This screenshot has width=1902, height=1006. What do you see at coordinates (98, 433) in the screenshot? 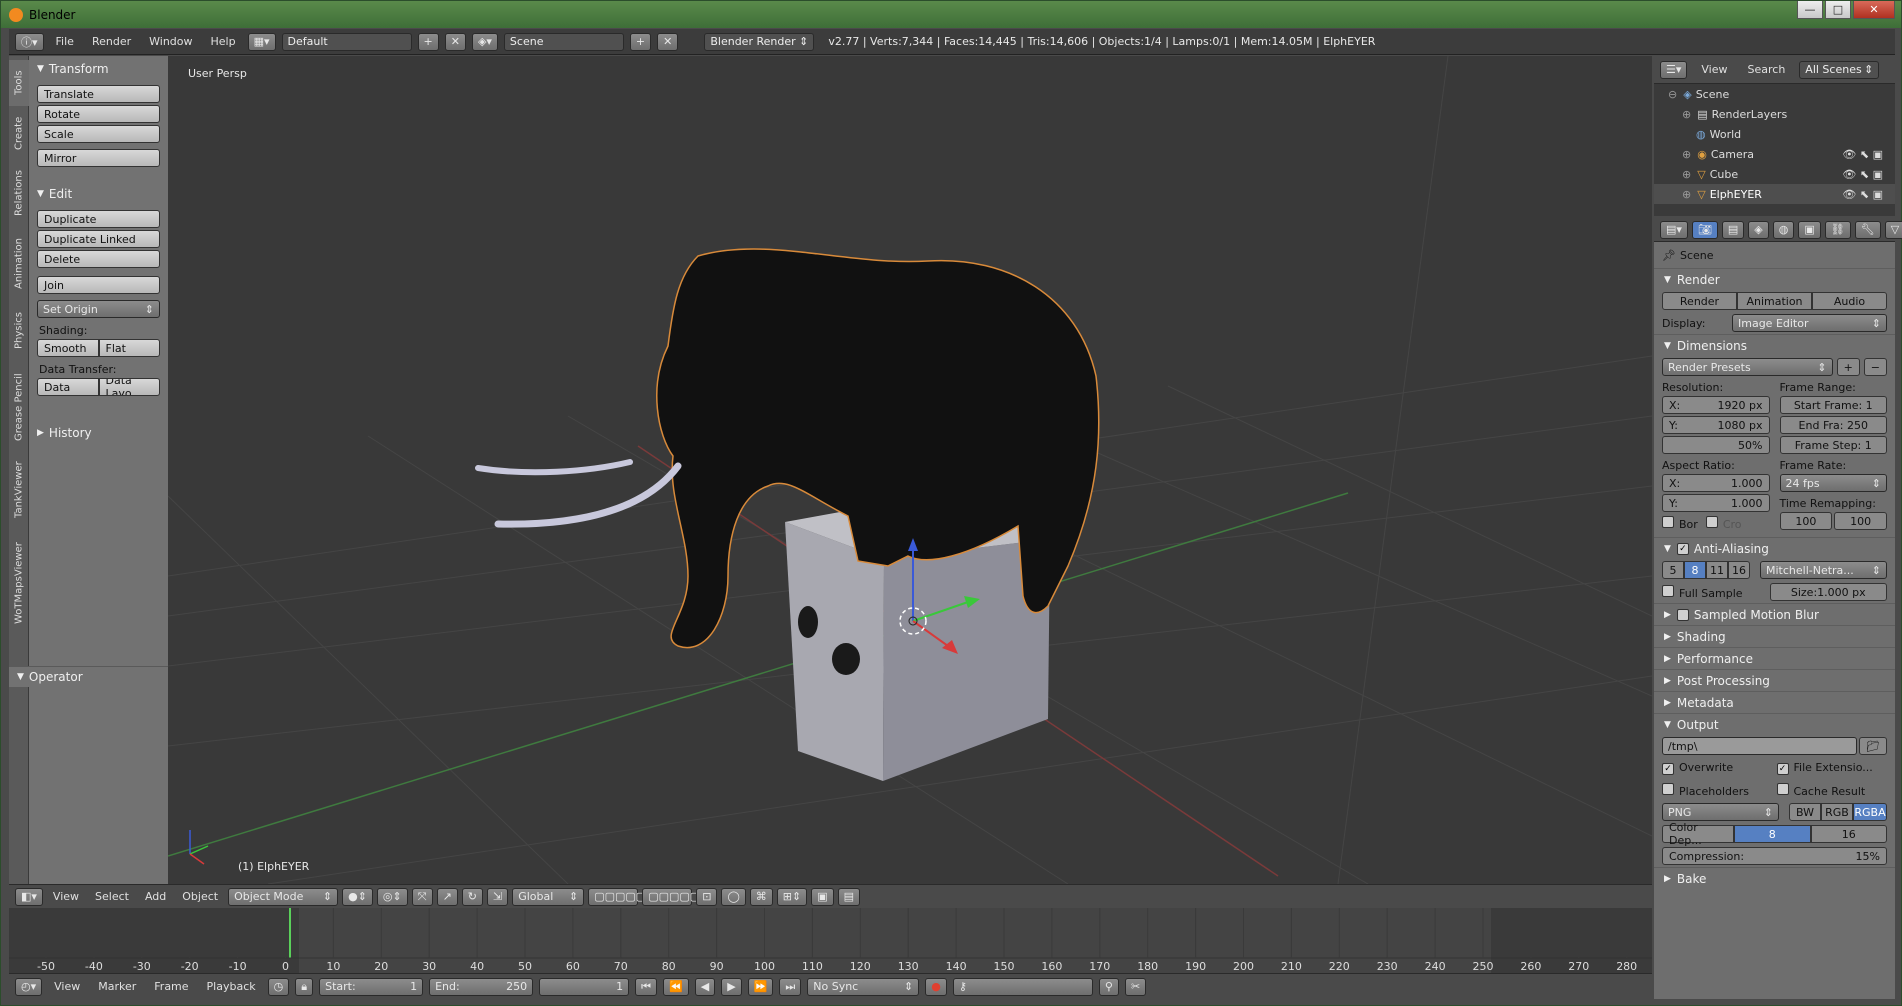
I see `history-header: ▶ History` at bounding box center [98, 433].